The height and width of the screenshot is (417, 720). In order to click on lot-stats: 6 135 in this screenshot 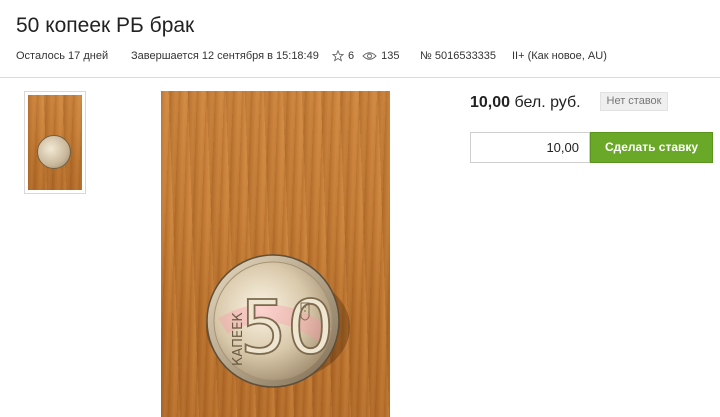, I will do `click(369, 56)`.